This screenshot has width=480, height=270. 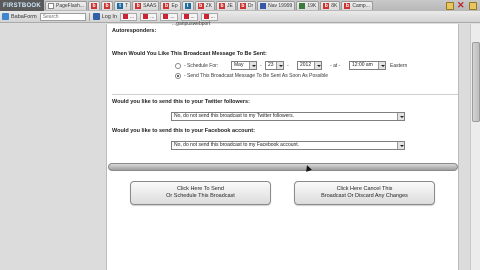 What do you see at coordinates (263, 6) in the screenshot?
I see `mail-icon` at bounding box center [263, 6].